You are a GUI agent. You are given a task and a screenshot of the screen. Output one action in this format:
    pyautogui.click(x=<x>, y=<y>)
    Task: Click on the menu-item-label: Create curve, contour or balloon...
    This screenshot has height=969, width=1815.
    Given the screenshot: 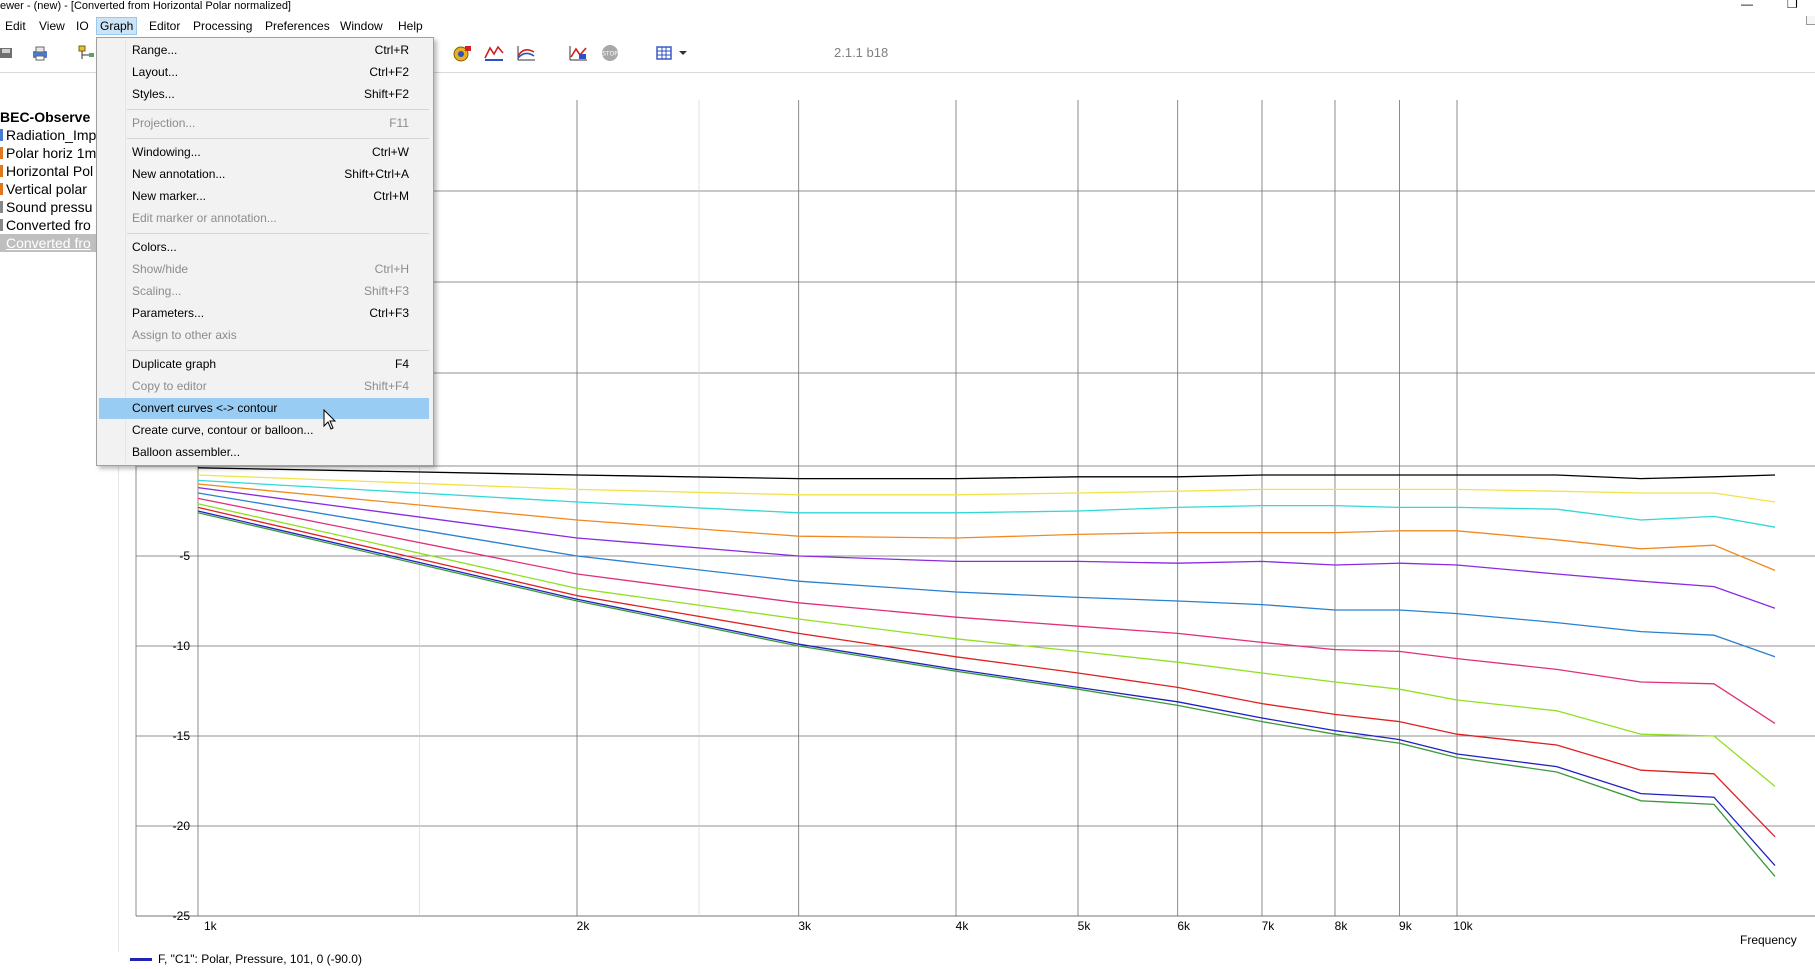 What is the action you would take?
    pyautogui.click(x=223, y=430)
    